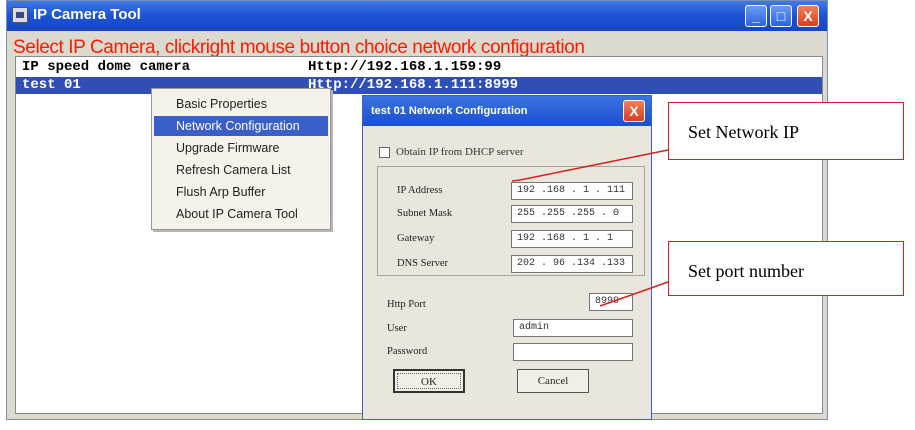 This screenshot has height=430, width=915. Describe the element at coordinates (241, 104) in the screenshot. I see `menu-item-basic-properties: Basic Properties` at that location.